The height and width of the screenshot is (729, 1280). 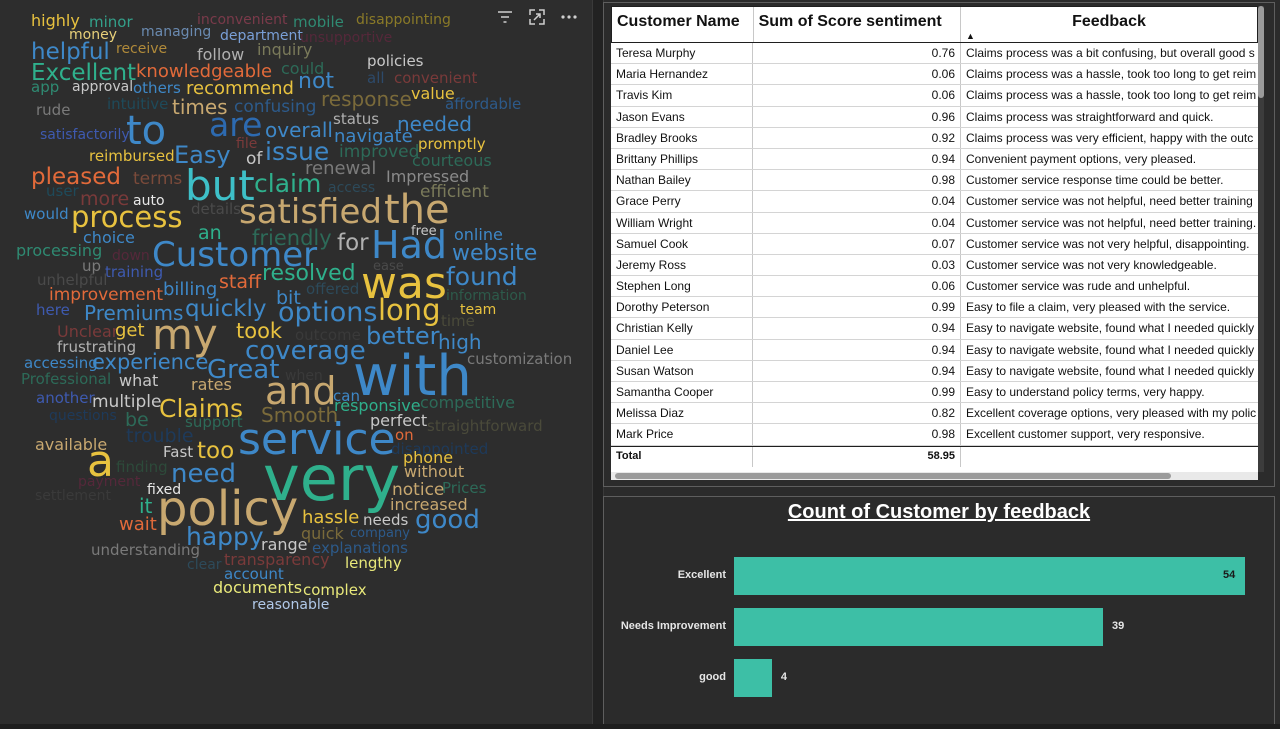 I want to click on cell-name: Bradley Brooks, so click(x=682, y=137).